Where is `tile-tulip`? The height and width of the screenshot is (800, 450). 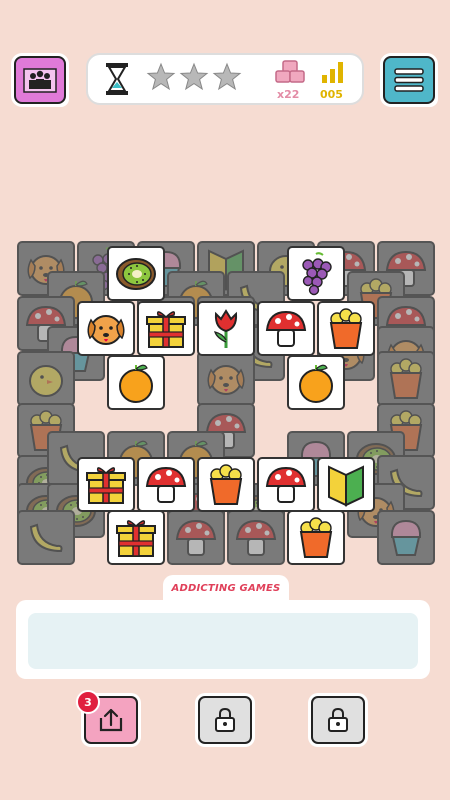
tile-tulip is located at coordinates (226, 328).